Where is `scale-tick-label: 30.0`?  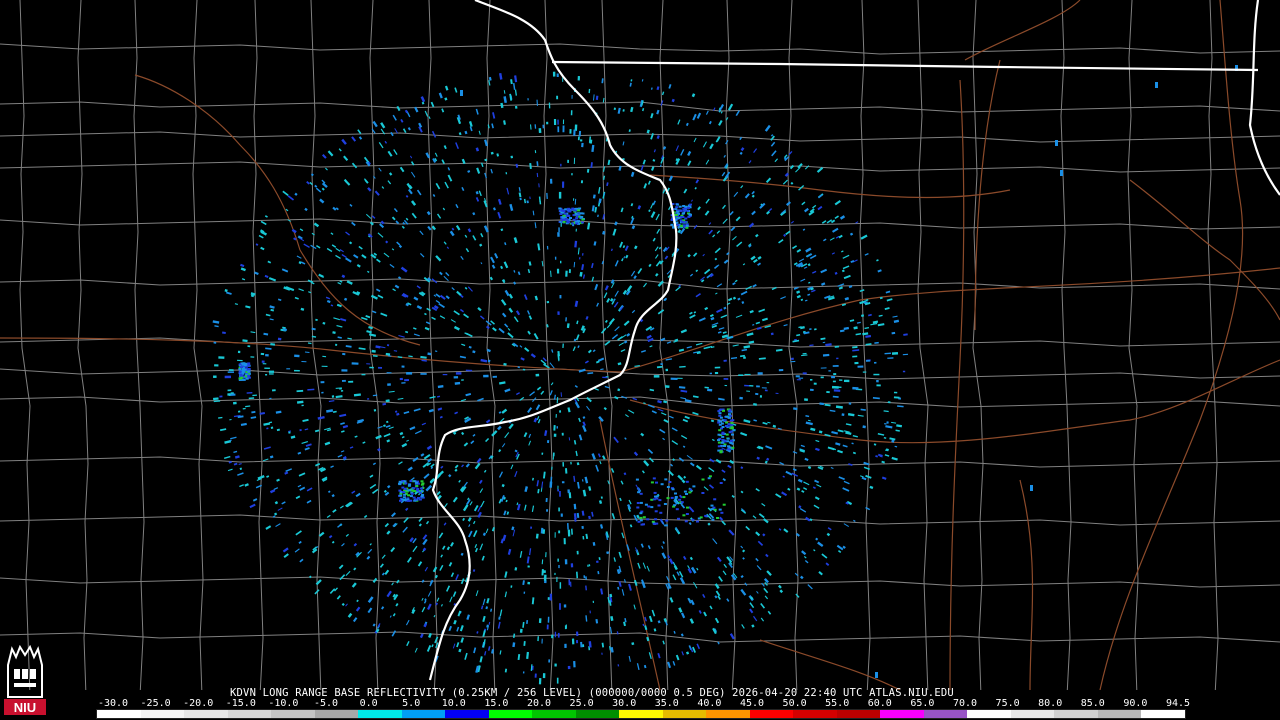
scale-tick-label: 30.0 is located at coordinates (624, 703).